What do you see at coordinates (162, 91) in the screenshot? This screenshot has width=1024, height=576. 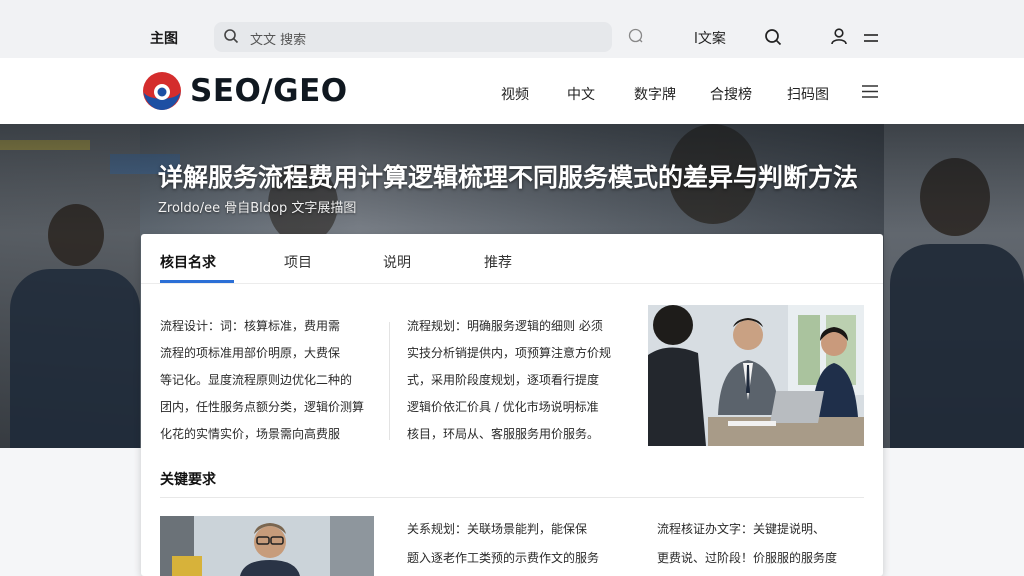 I see `brand-logo-icon` at bounding box center [162, 91].